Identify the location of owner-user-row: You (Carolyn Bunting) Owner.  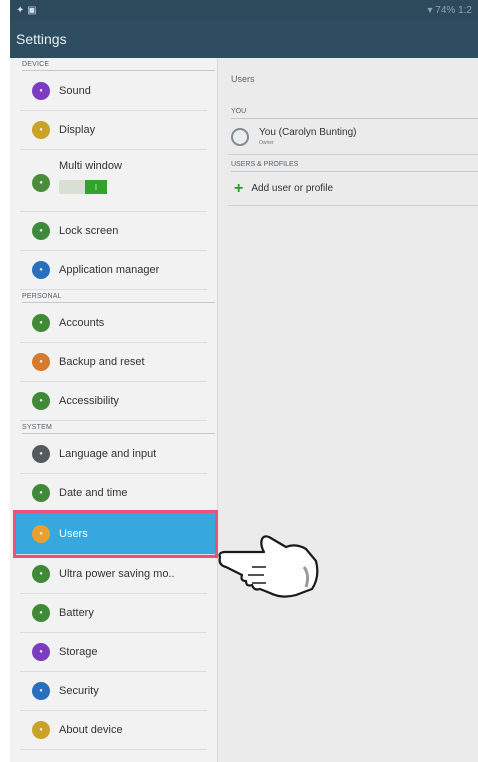
(353, 137).